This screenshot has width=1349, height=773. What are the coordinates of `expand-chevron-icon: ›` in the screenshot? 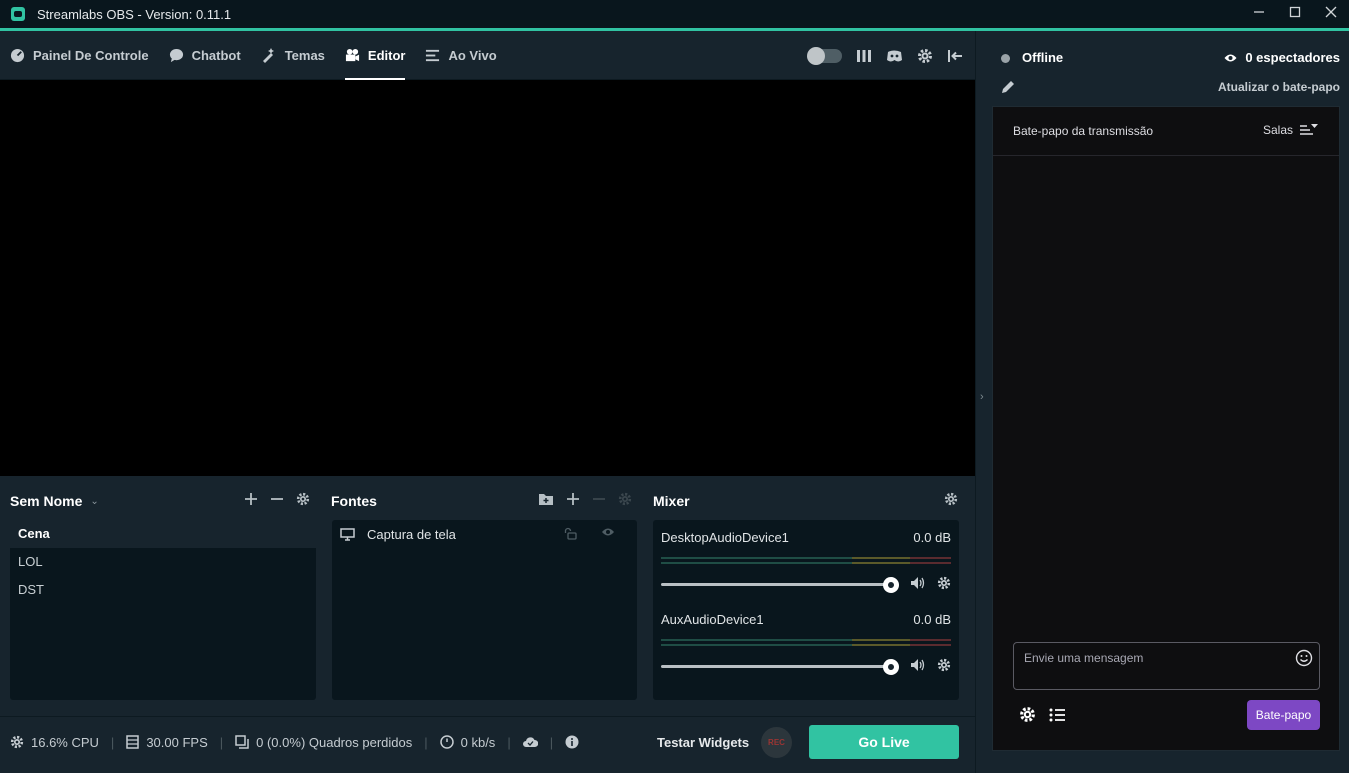 It's located at (982, 397).